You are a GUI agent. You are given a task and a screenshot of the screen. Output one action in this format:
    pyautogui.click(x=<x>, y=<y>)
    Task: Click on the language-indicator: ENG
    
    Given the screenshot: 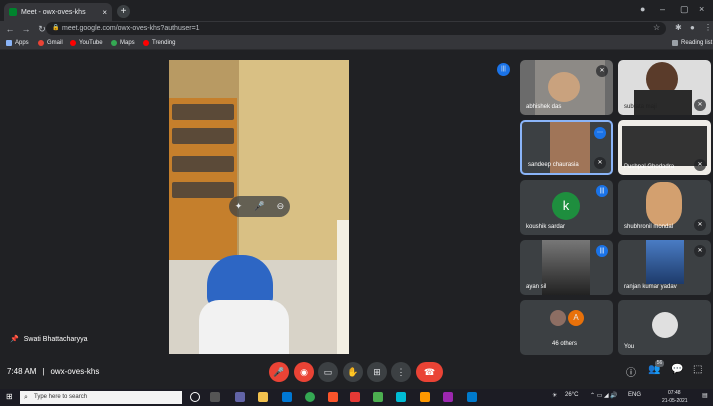 What is the action you would take?
    pyautogui.click(x=634, y=395)
    